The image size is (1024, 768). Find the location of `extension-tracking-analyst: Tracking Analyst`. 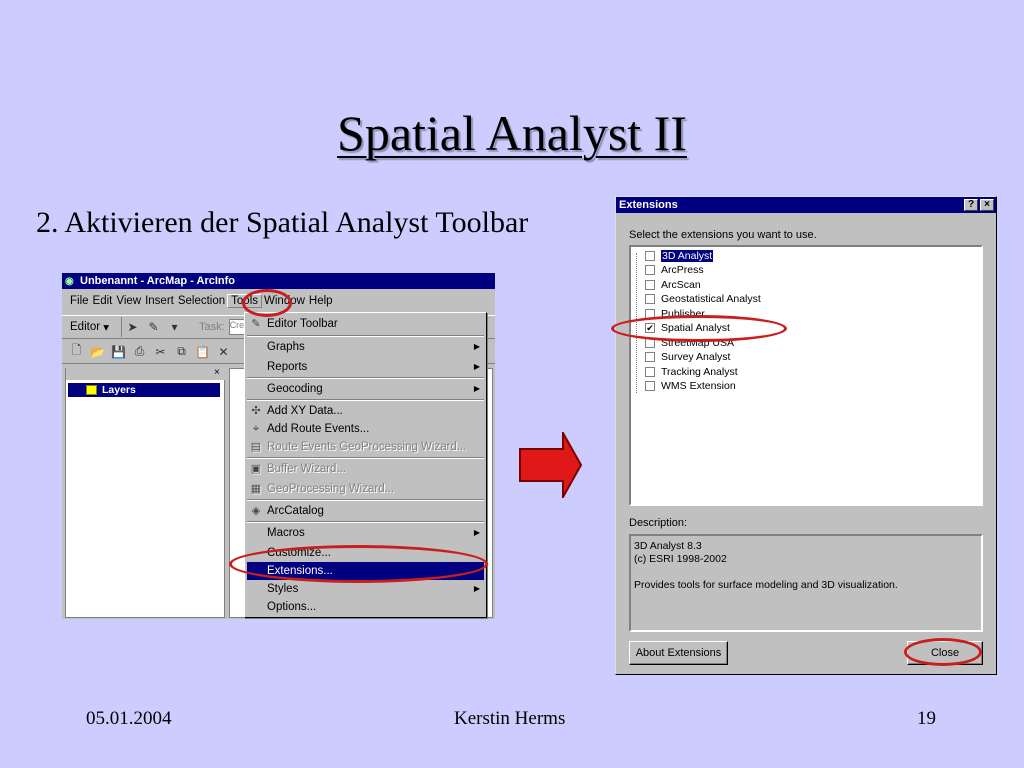

extension-tracking-analyst: Tracking Analyst is located at coordinates (691, 372).